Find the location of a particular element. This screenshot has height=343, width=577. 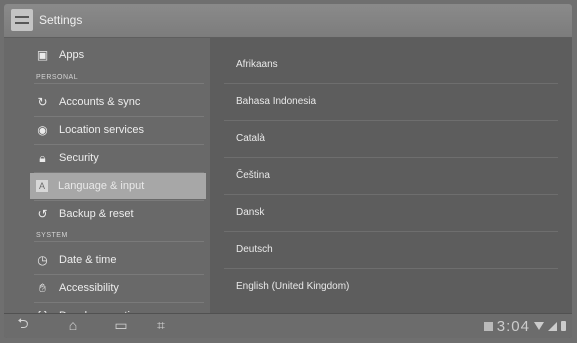

sidebar-item-accessibility: ✋︎ Accessibility is located at coordinates (118, 288).